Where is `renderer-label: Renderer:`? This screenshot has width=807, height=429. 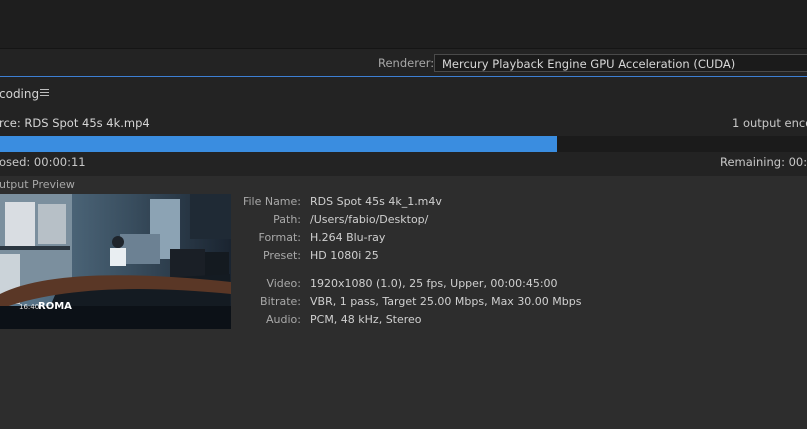
renderer-label: Renderer: is located at coordinates (406, 63).